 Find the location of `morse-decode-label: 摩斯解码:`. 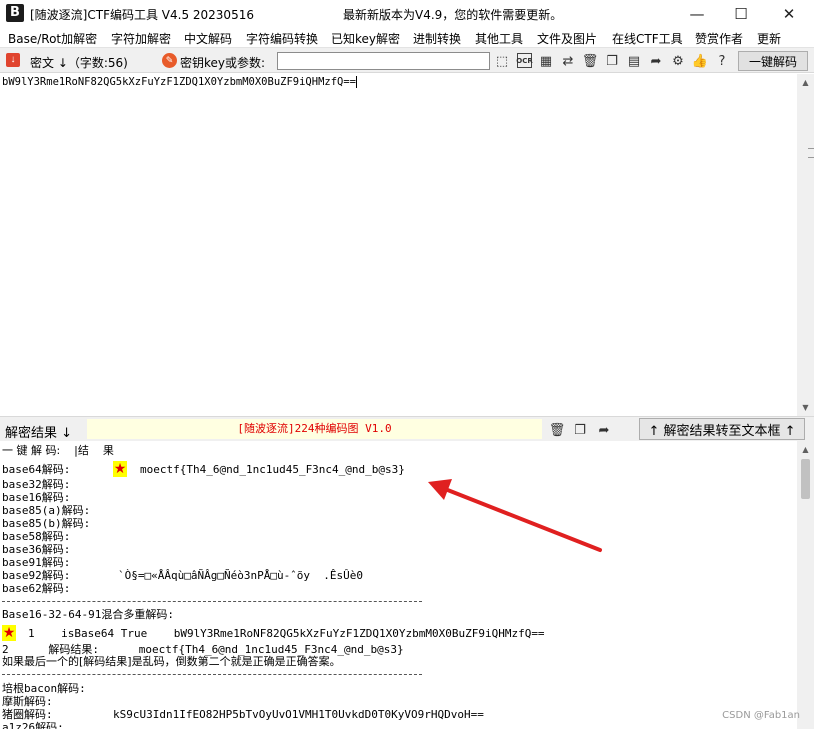

morse-decode-label: 摩斯解码: is located at coordinates (27, 701).